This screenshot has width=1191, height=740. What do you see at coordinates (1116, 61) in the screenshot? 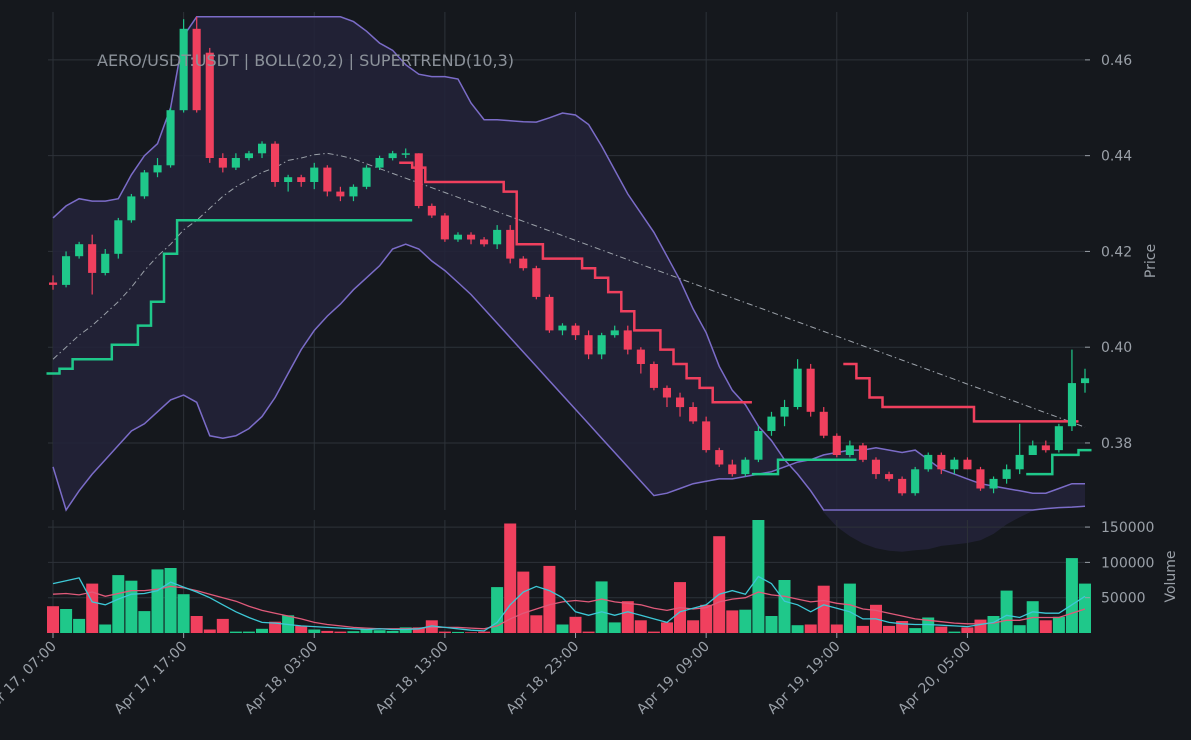
I see `price-tick-label: 0.46` at bounding box center [1116, 61].